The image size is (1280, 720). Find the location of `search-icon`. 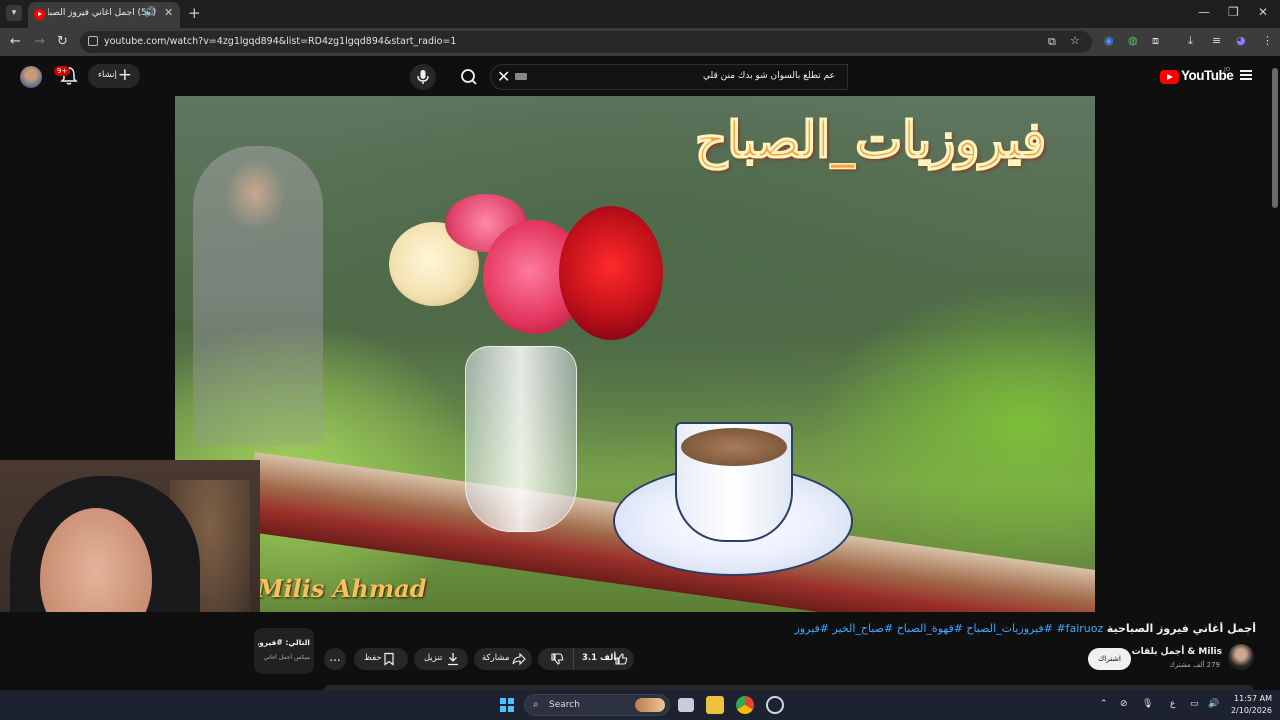

search-icon is located at coordinates (469, 77).